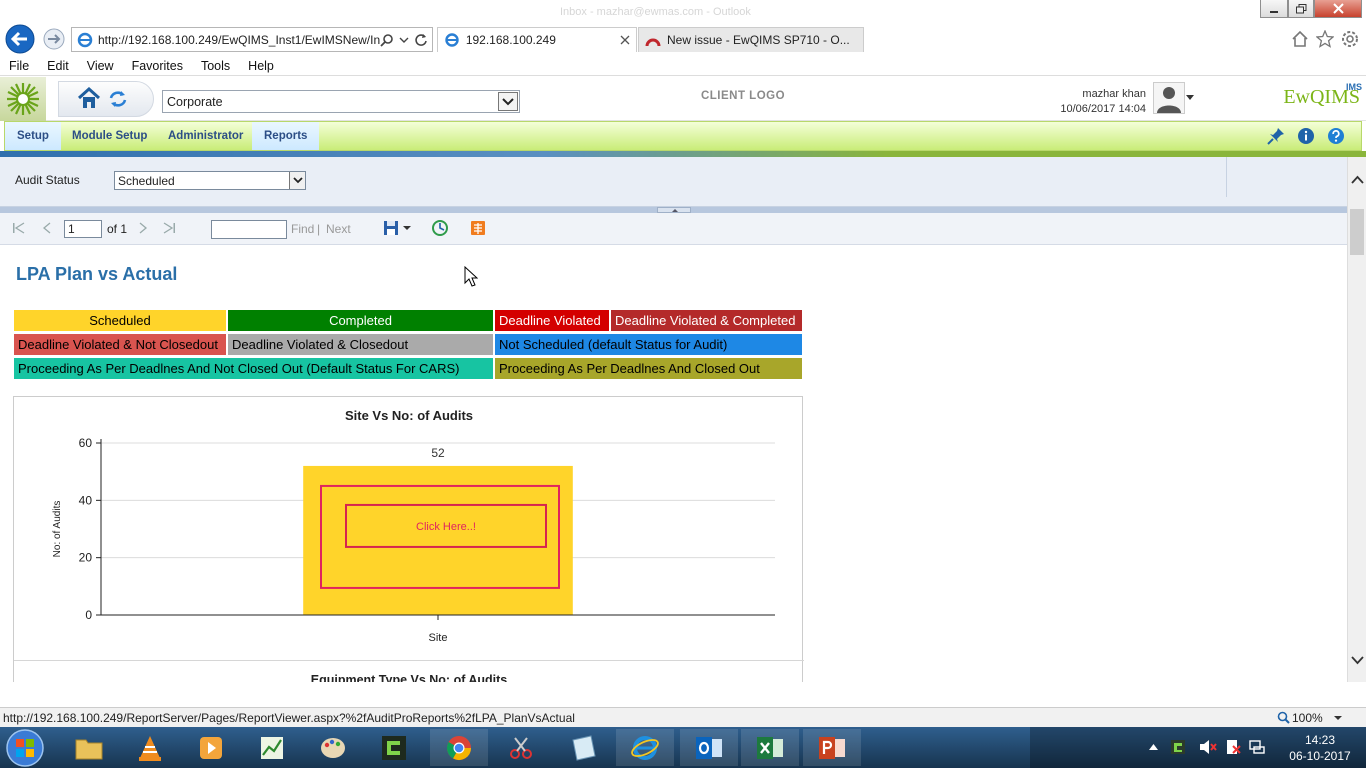 The height and width of the screenshot is (768, 1366). What do you see at coordinates (683, 136) in the screenshot?
I see `app-nav: Setup Module Setup Administrator Reports` at bounding box center [683, 136].